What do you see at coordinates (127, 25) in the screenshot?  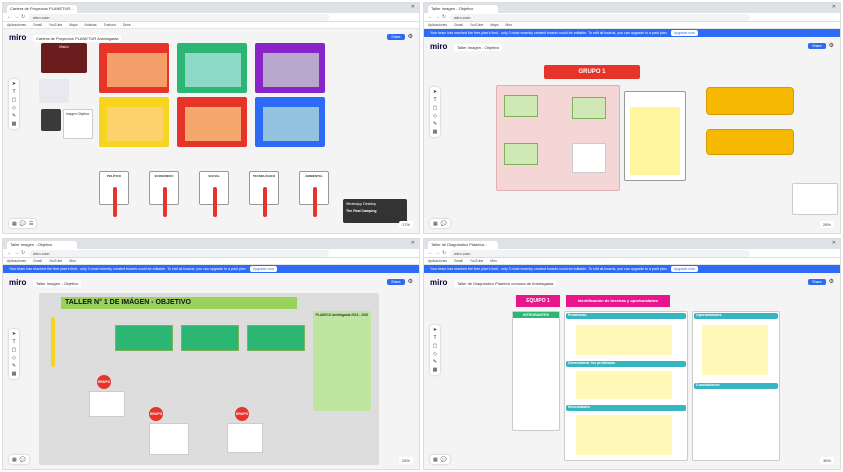 I see `bookmark: Drive` at bounding box center [127, 25].